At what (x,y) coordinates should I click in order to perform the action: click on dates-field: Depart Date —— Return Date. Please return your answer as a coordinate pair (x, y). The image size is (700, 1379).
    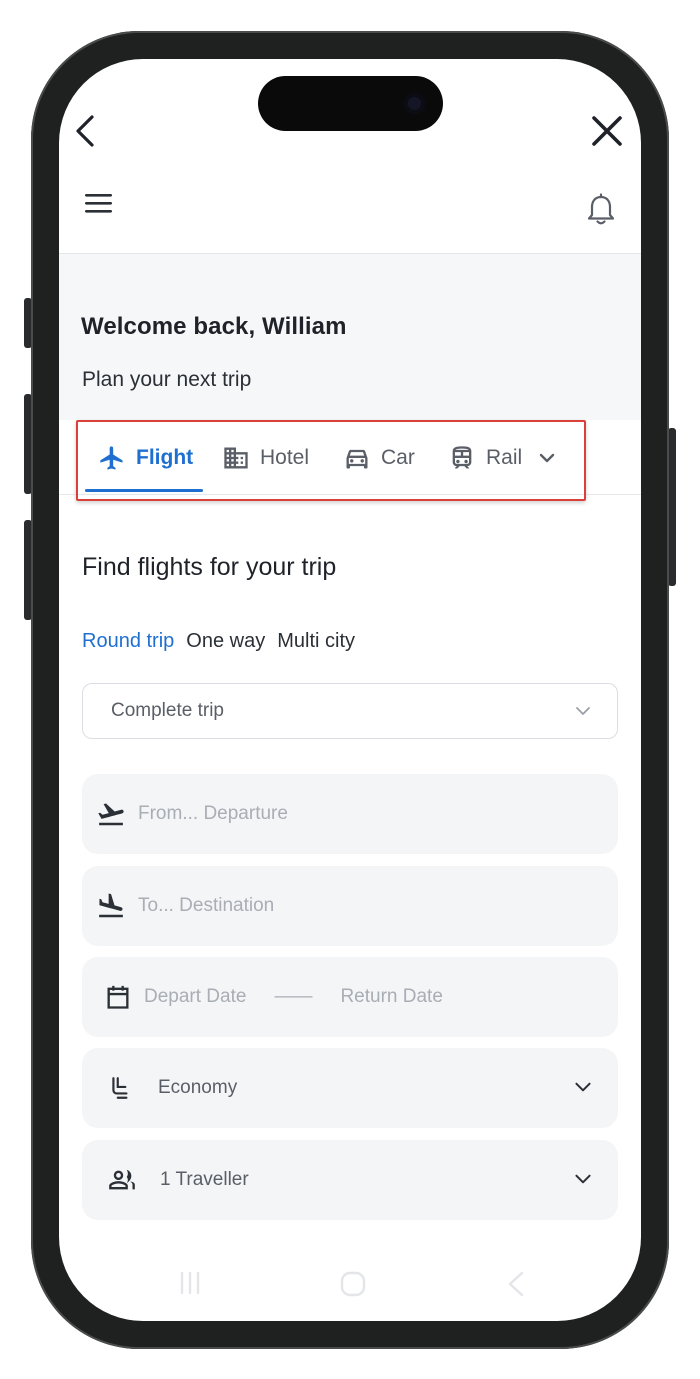
    Looking at the image, I should click on (350, 997).